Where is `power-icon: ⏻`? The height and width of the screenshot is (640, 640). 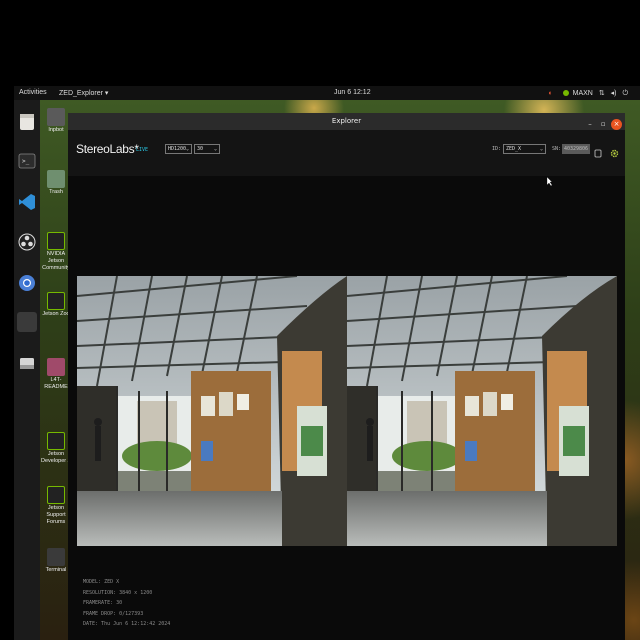
power-icon: ⏻ is located at coordinates (625, 93).